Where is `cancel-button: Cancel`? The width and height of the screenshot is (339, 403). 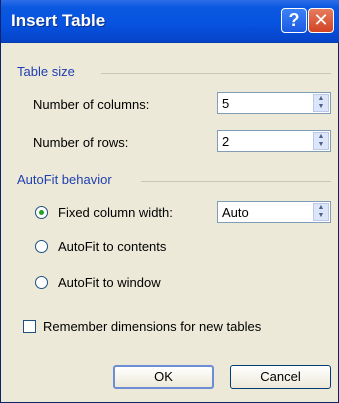 cancel-button: Cancel is located at coordinates (280, 377).